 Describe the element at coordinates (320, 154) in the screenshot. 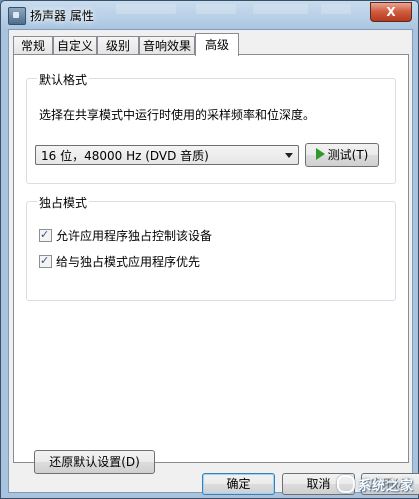

I see `play-icon` at that location.